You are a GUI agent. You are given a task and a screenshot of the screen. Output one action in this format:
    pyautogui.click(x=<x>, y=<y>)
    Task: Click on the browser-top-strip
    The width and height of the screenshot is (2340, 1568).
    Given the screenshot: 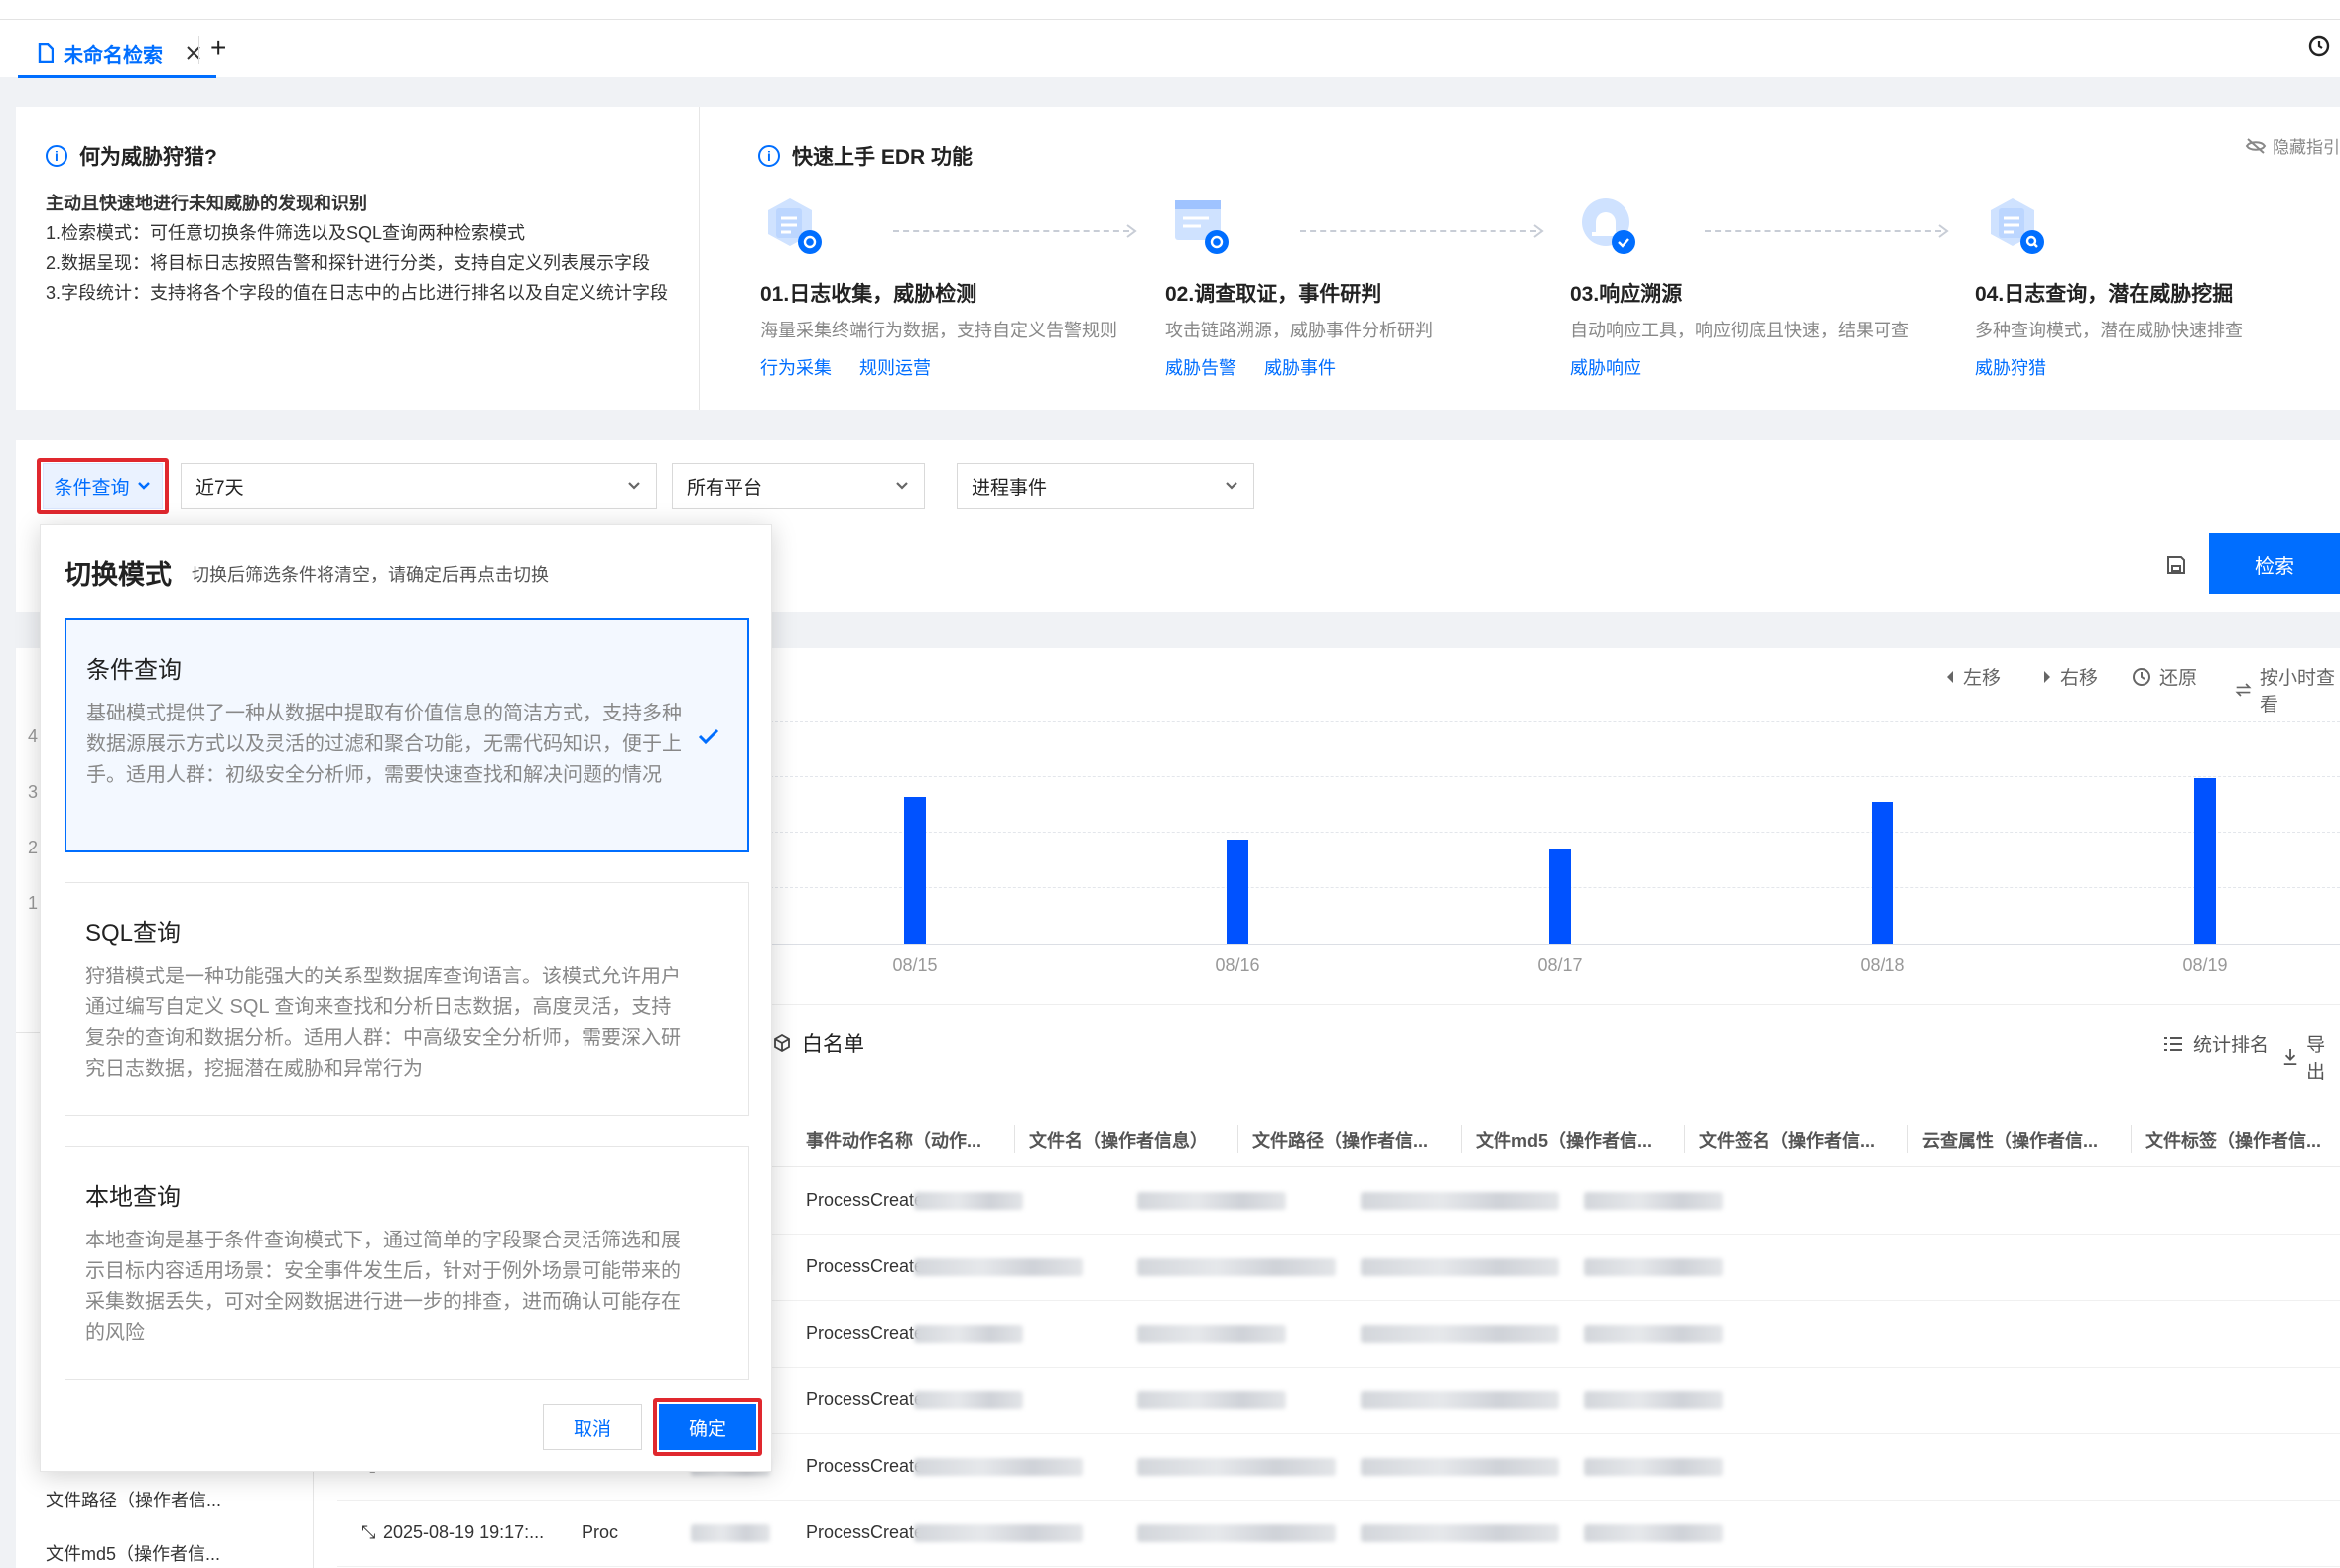 What is the action you would take?
    pyautogui.click(x=1170, y=10)
    